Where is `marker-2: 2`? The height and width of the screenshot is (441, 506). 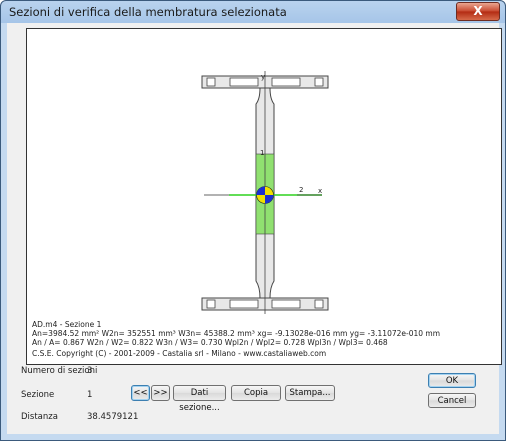 marker-2: 2 is located at coordinates (301, 190).